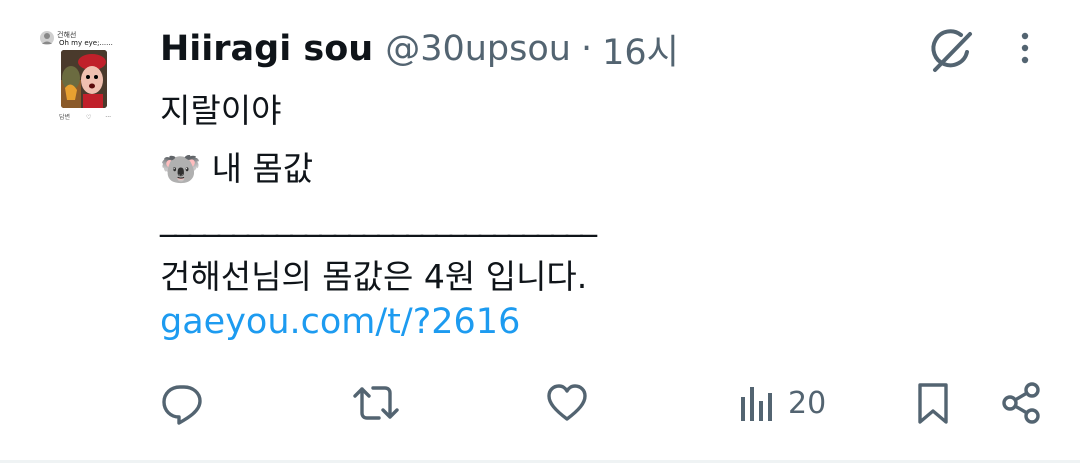 This screenshot has height=463, width=1080. I want to click on avatar: 건해선 Oh my eye;...... 답변 ♡ ···, so click(84, 74).